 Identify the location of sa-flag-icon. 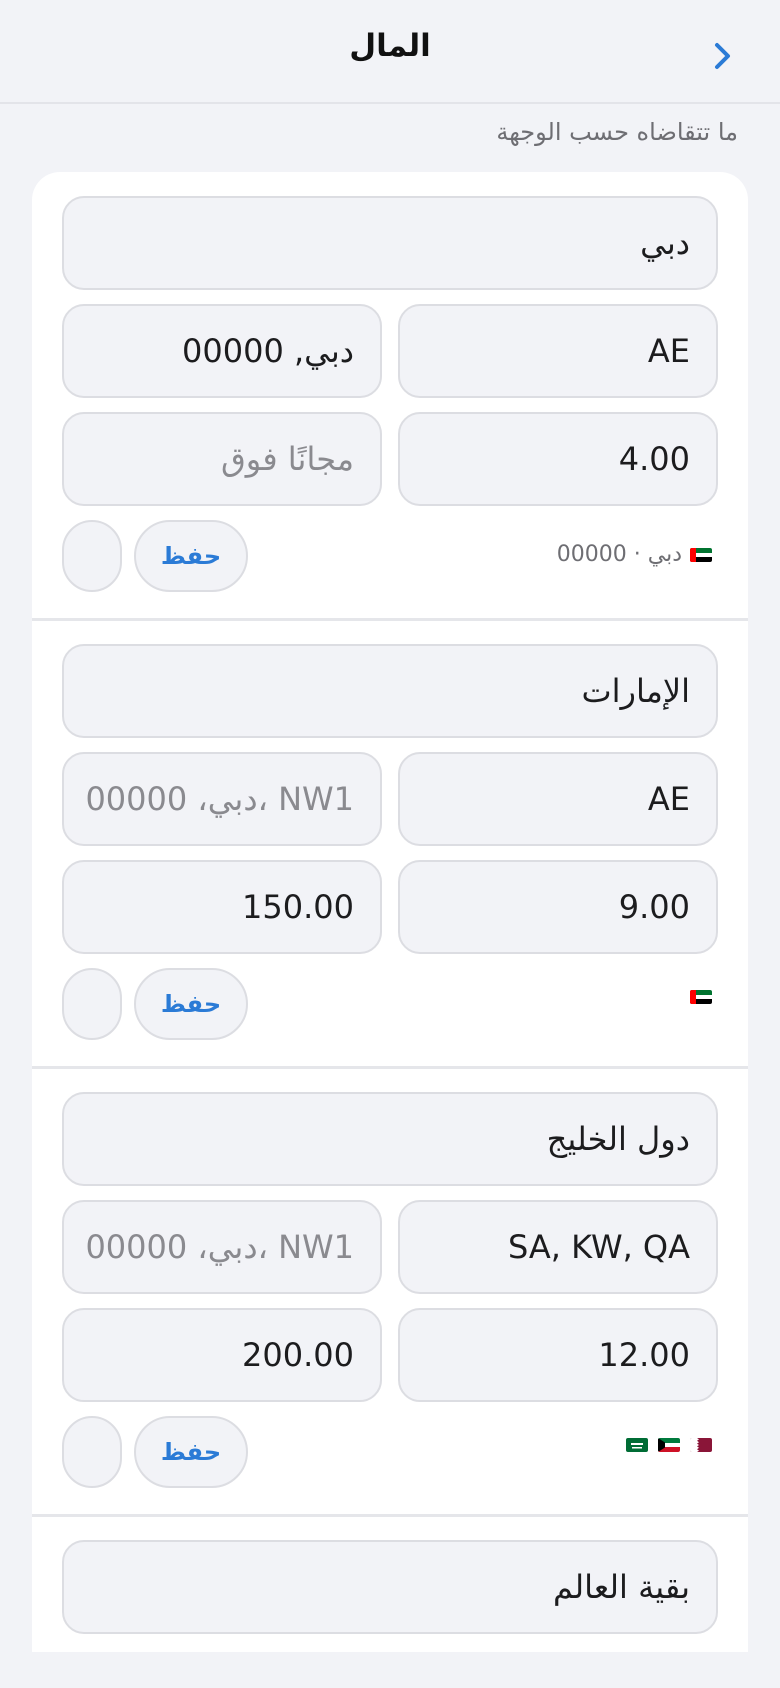
(637, 1445).